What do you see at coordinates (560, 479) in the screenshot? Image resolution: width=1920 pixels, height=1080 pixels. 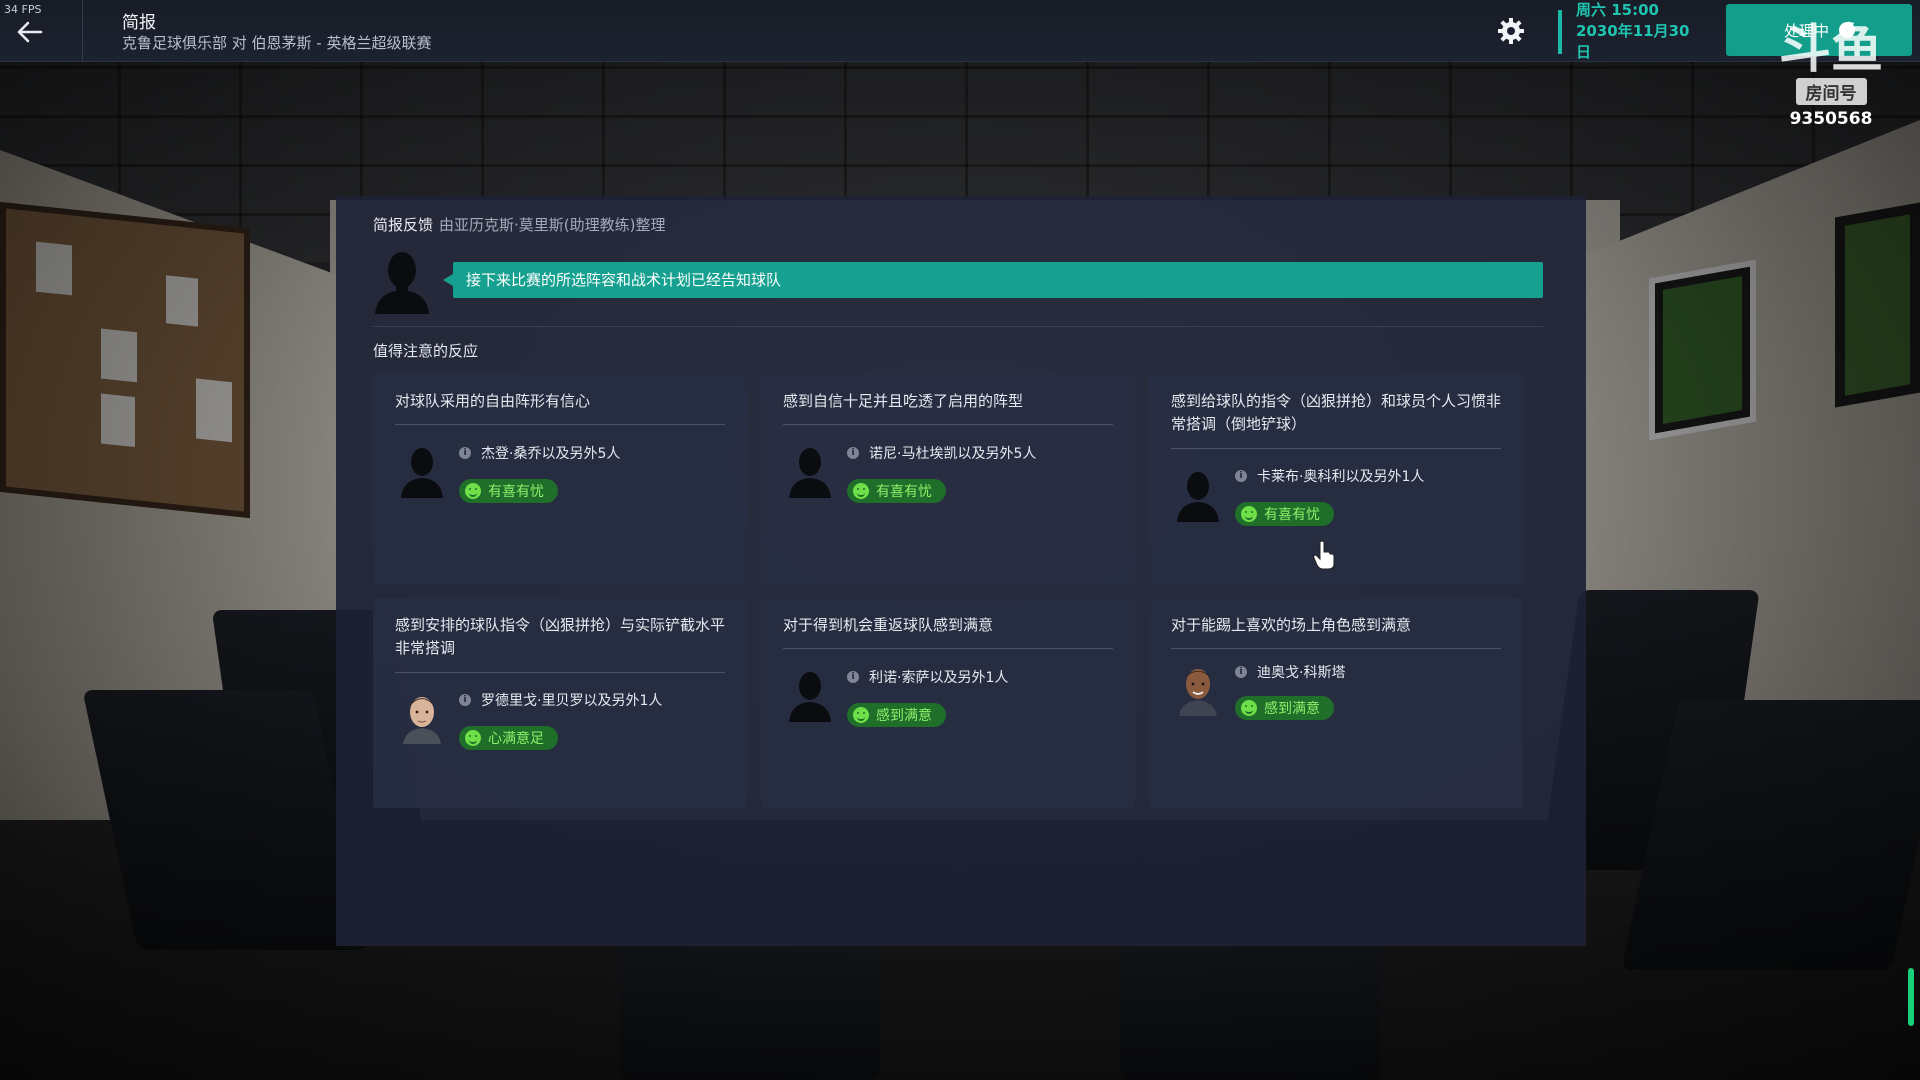 I see `reaction-card: 对球队采用的自由阵形有信心 i 杰登·桑乔以及另外5人 有喜有忧` at bounding box center [560, 479].